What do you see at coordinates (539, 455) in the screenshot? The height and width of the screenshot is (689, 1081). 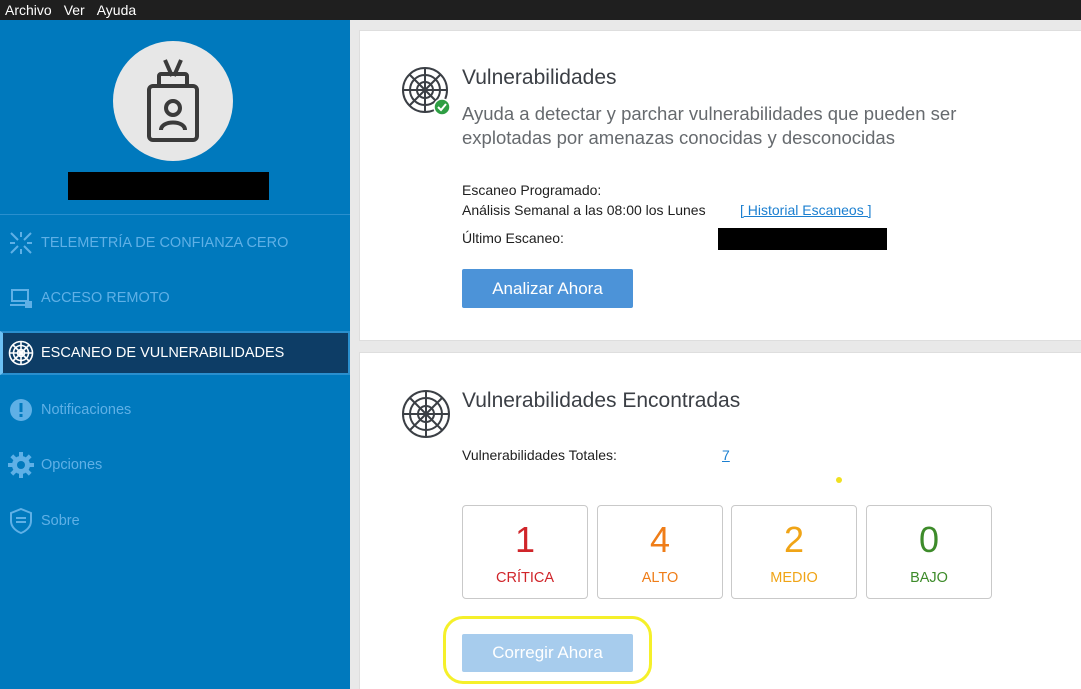 I see `total-vulnerabilities-label: Vulnerabilidades Totales:` at bounding box center [539, 455].